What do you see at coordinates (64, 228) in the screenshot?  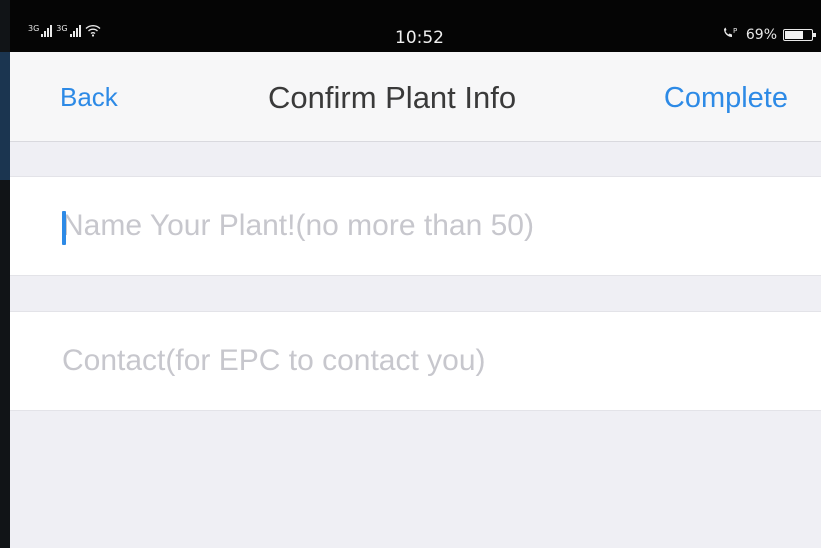 I see `text-cursor` at bounding box center [64, 228].